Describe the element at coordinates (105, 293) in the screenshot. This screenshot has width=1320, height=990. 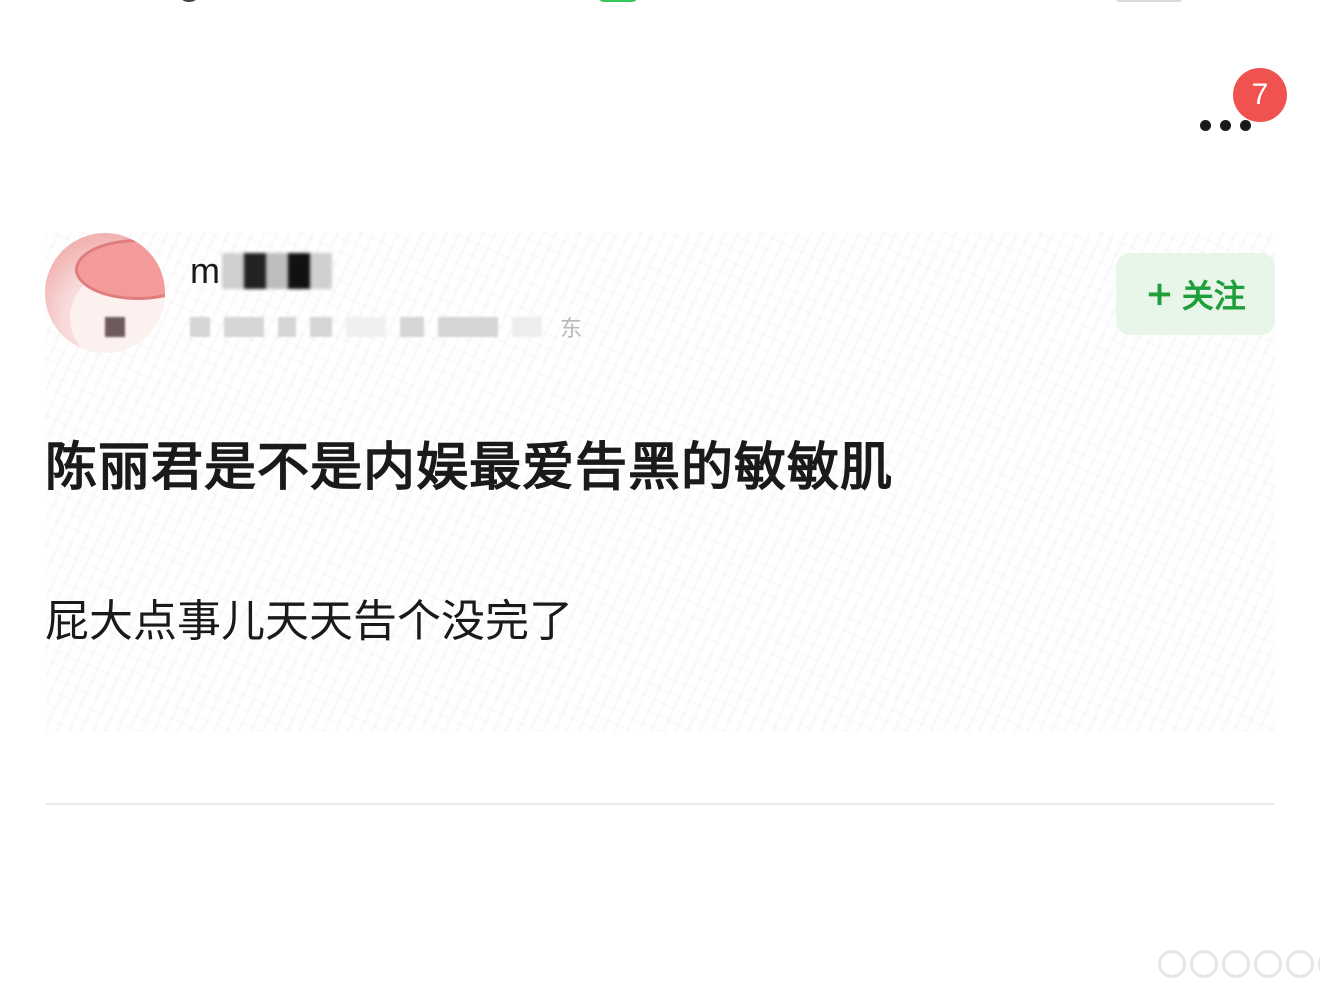
I see `avatar` at that location.